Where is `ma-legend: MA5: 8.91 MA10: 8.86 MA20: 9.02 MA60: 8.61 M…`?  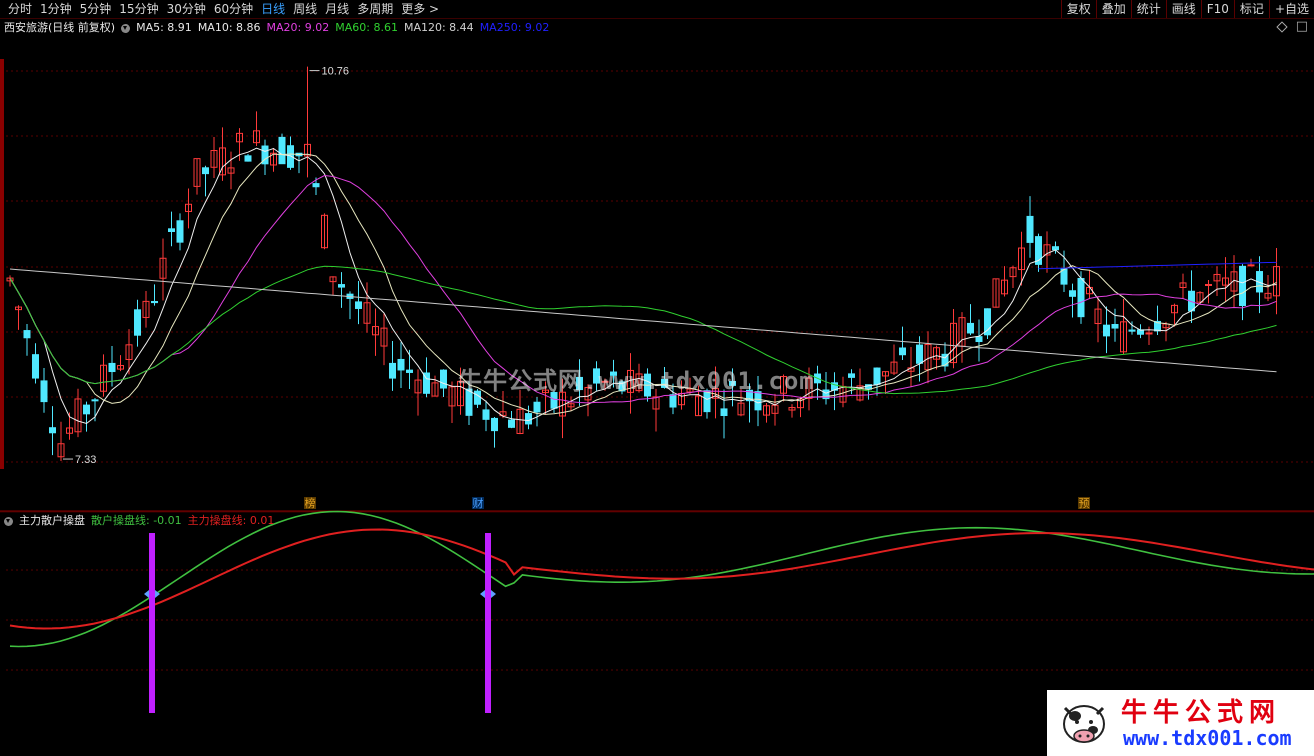 ma-legend: MA5: 8.91 MA10: 8.86 MA20: 9.02 MA60: 8.61 M… is located at coordinates (342, 28).